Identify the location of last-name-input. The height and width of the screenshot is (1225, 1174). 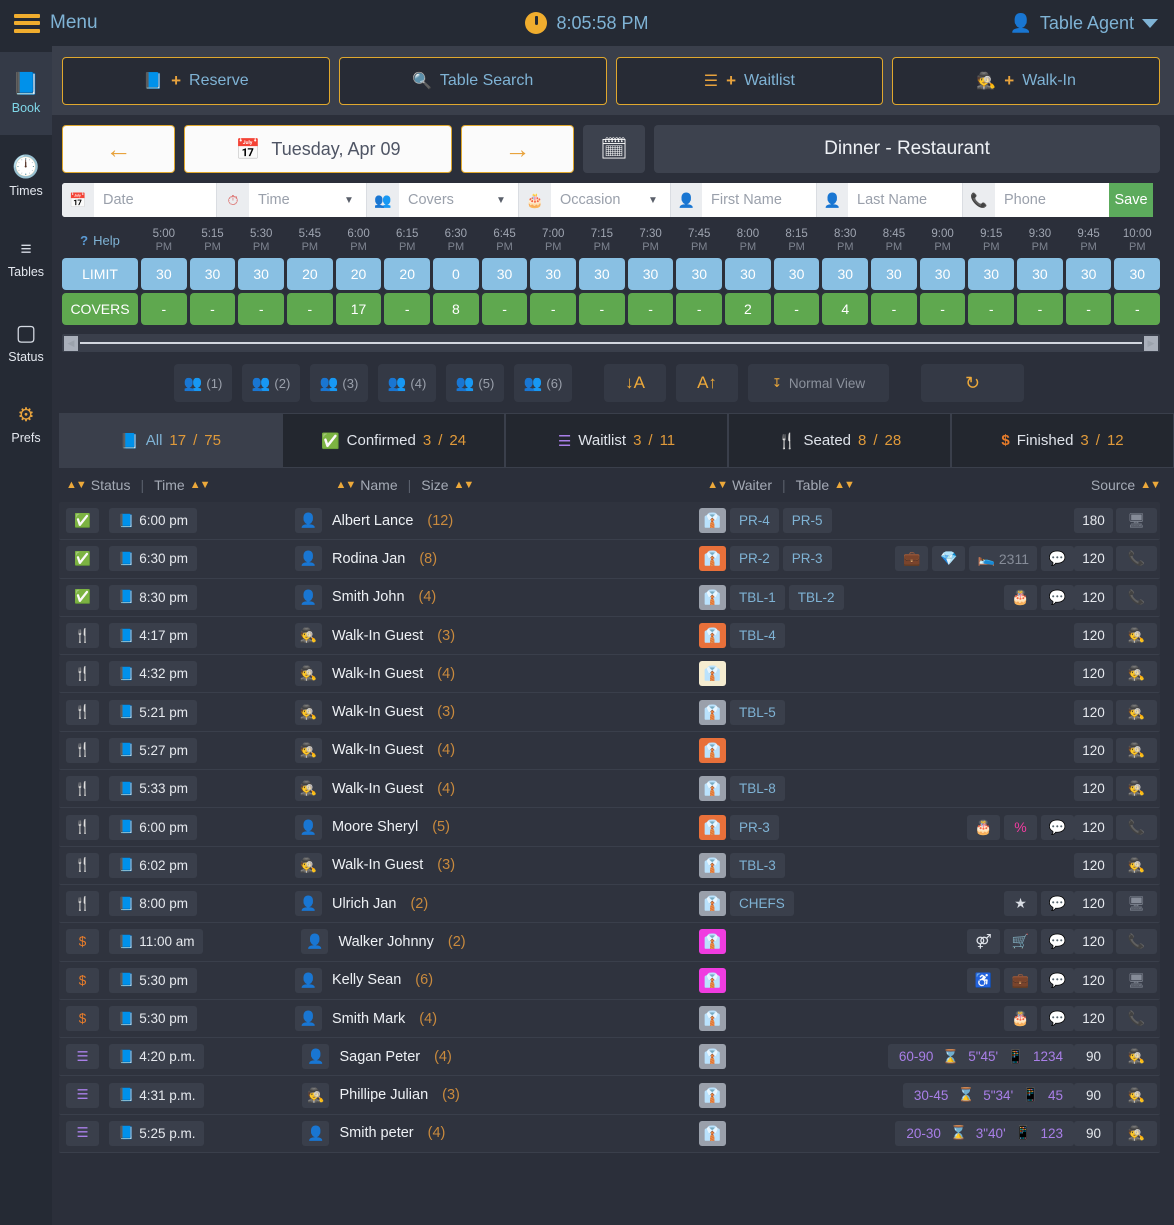
(905, 200).